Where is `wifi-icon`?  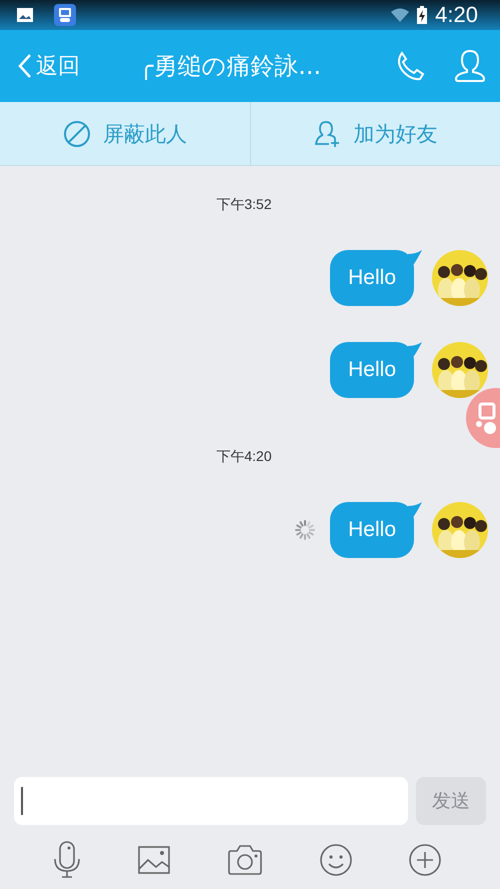 wifi-icon is located at coordinates (400, 15).